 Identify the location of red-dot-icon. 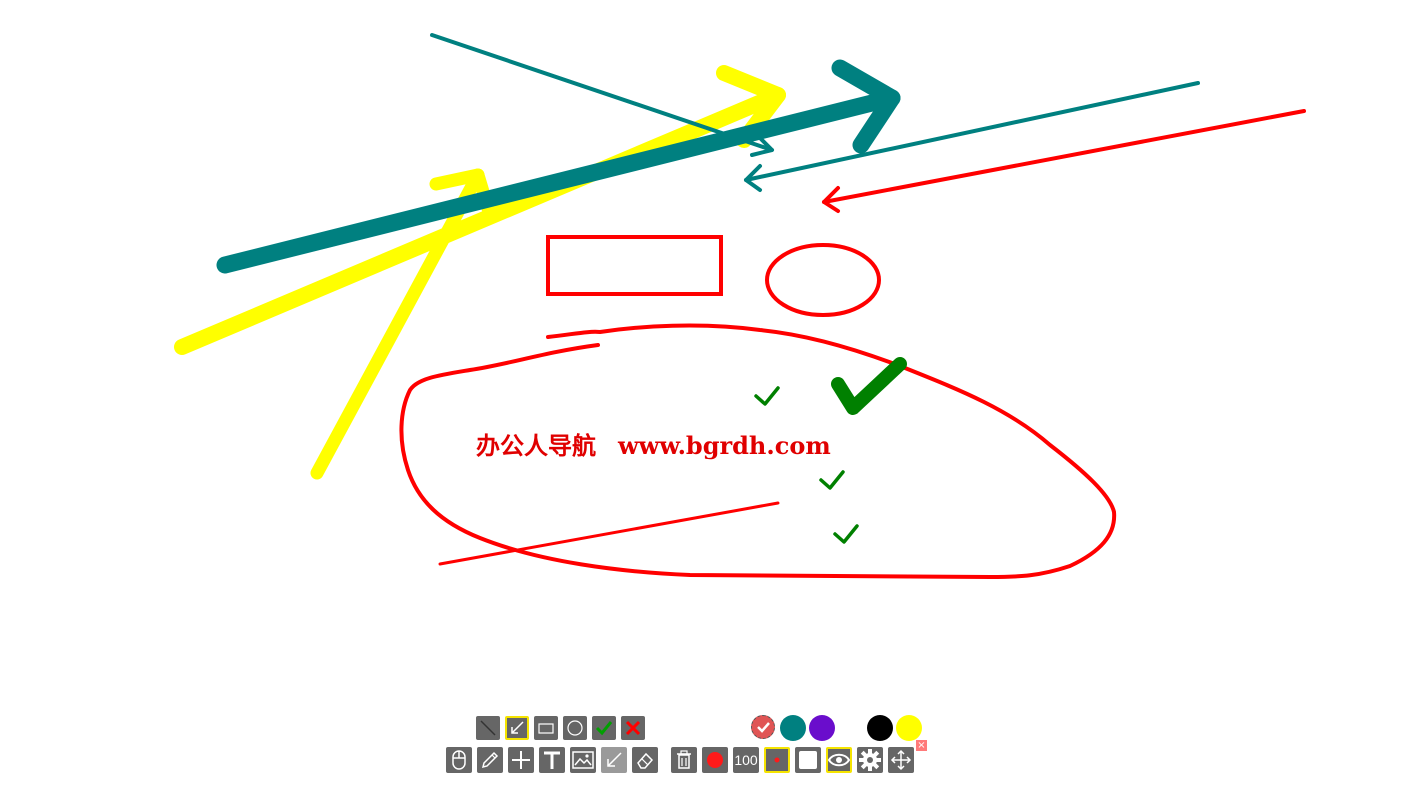
(715, 760).